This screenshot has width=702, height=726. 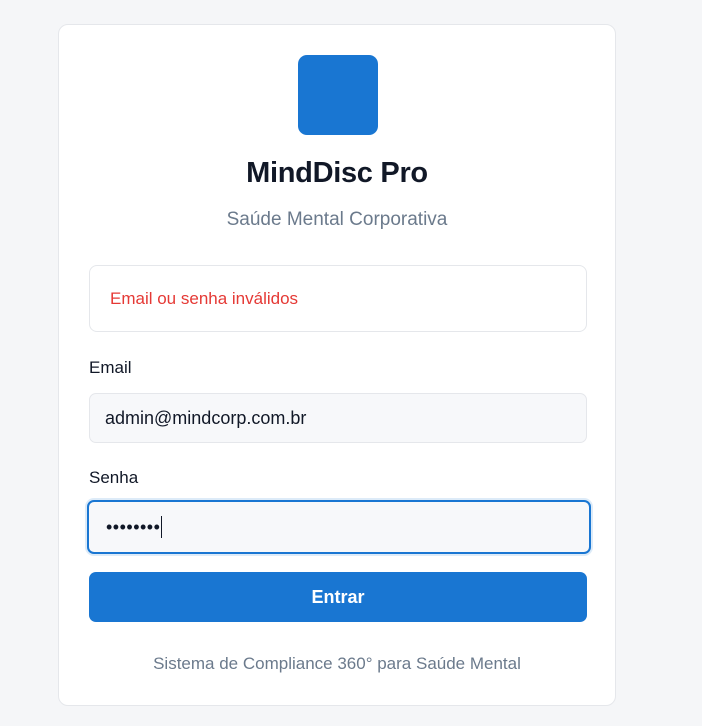 I want to click on password-field: ••••••••, so click(x=339, y=527).